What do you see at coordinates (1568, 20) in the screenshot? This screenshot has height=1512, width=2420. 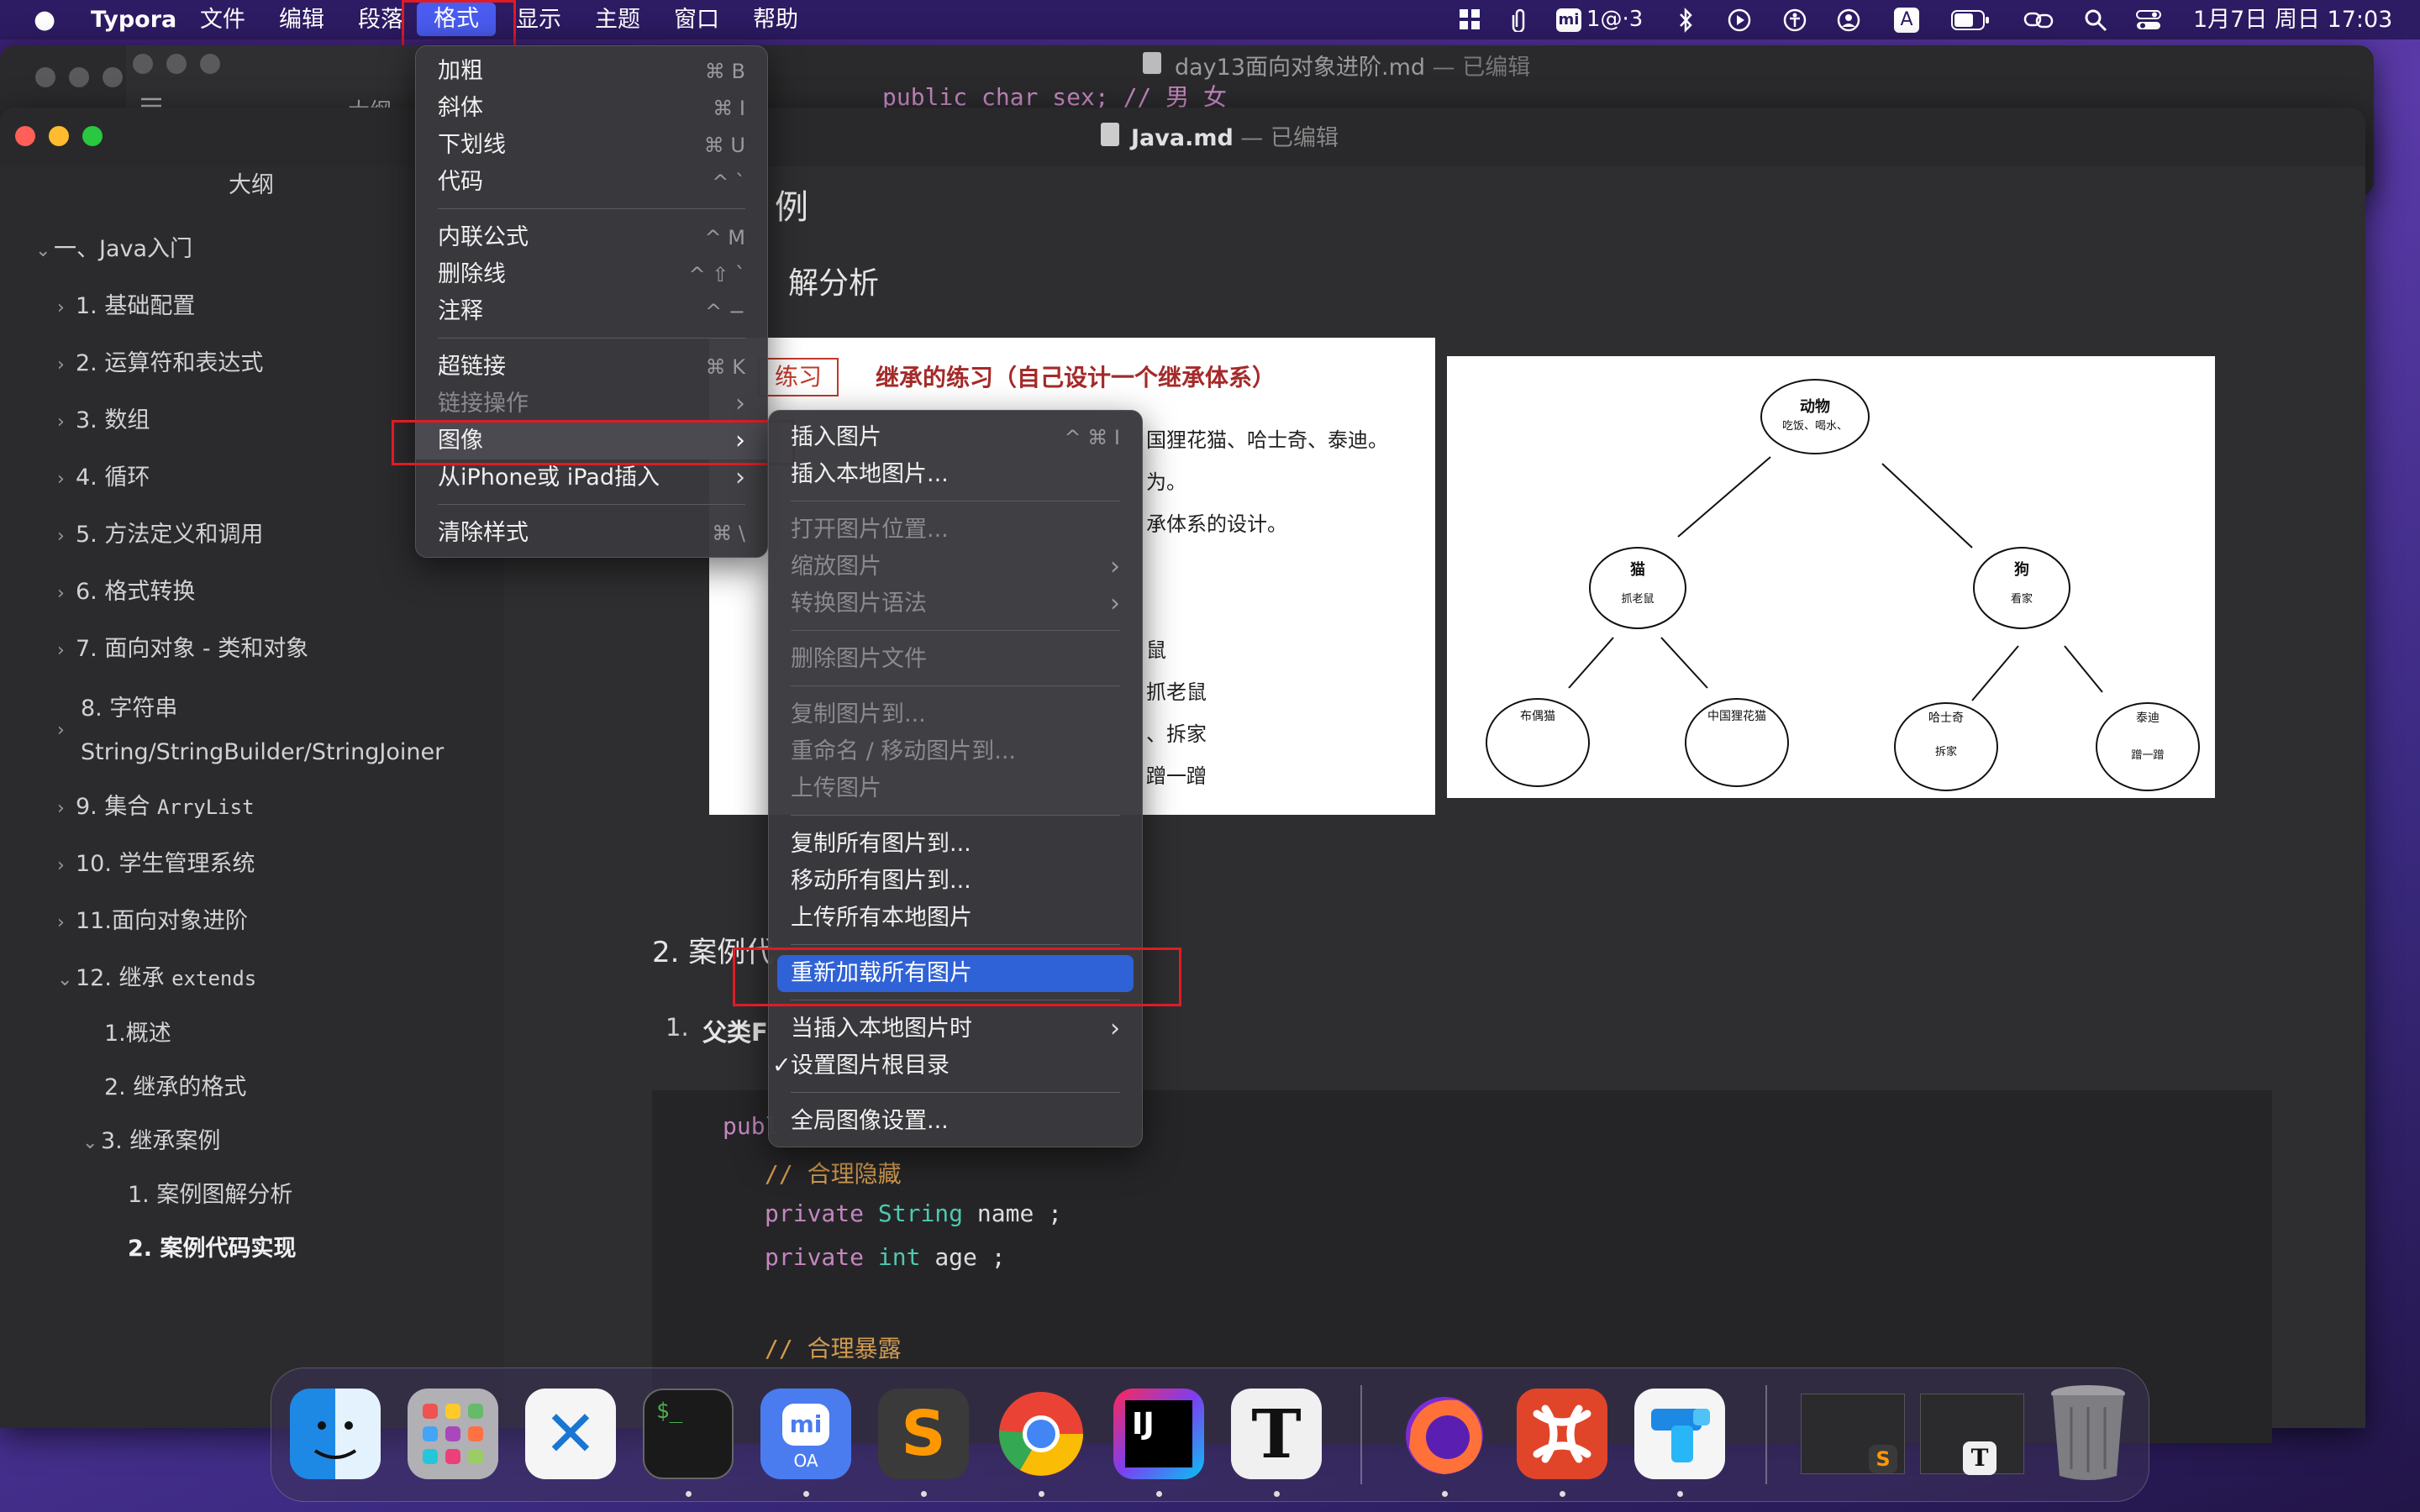 I see `mi-status-icon: mi` at bounding box center [1568, 20].